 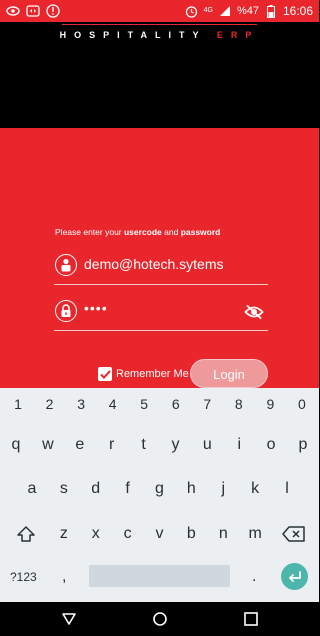 What do you see at coordinates (159, 407) in the screenshot?
I see `number-row: 1 2 3 4 5 6 7 8 9 0` at bounding box center [159, 407].